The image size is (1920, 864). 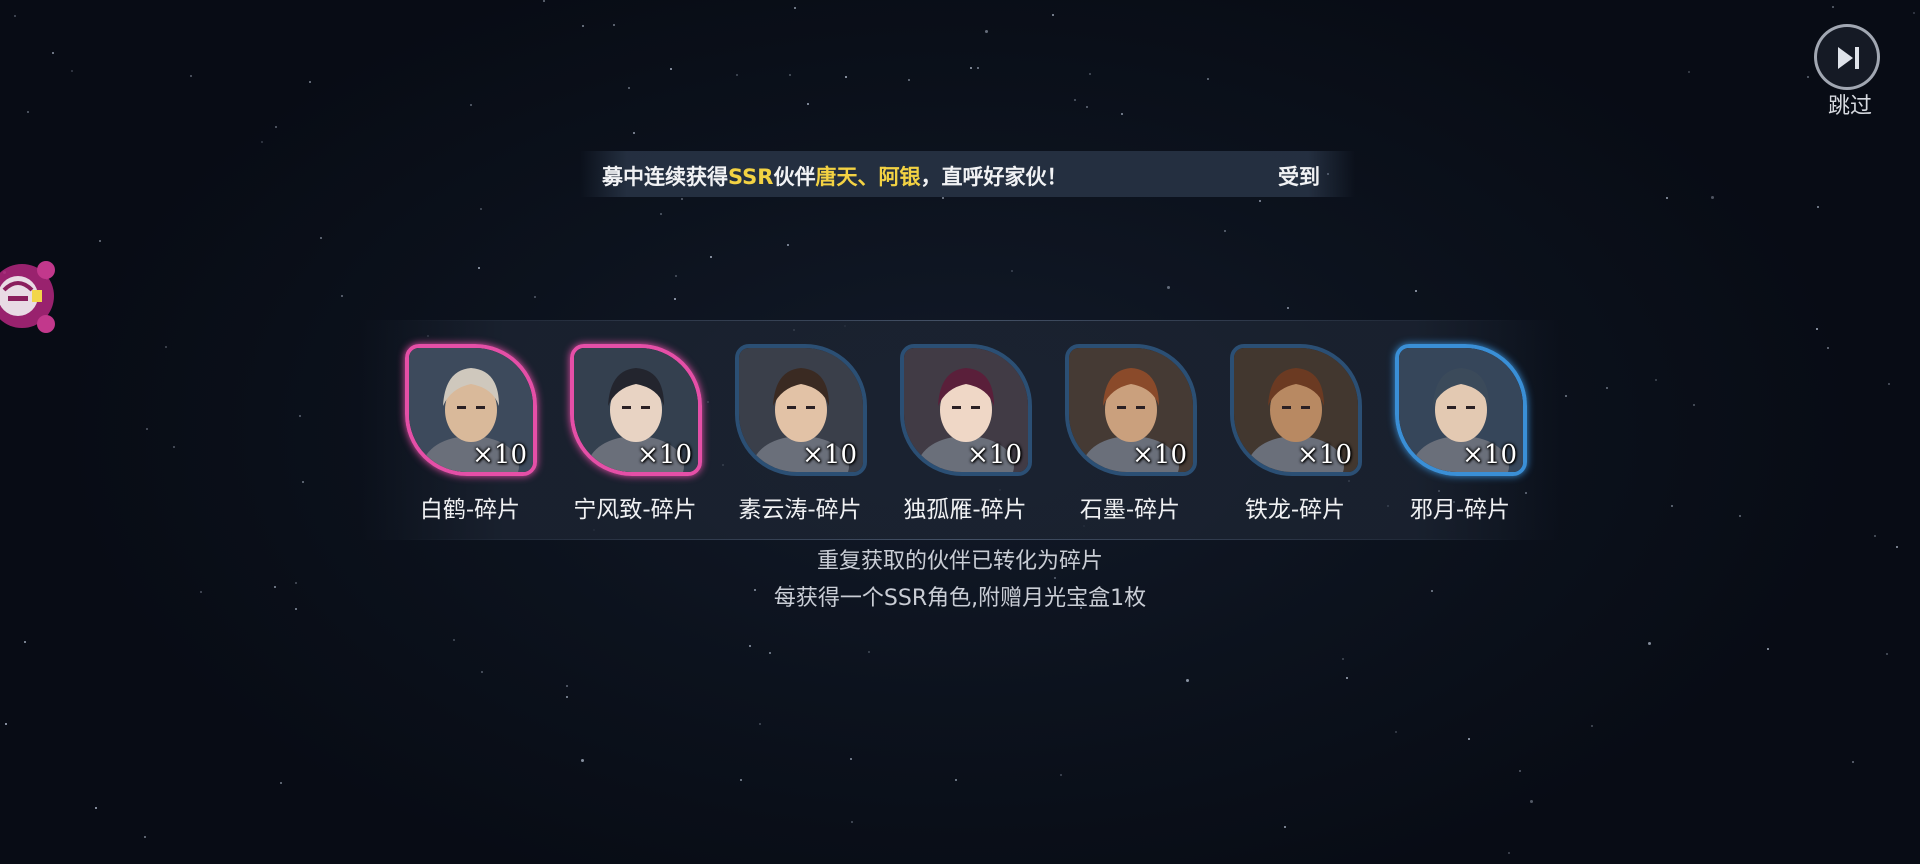 I want to click on mascot-icon, so click(x=34, y=298).